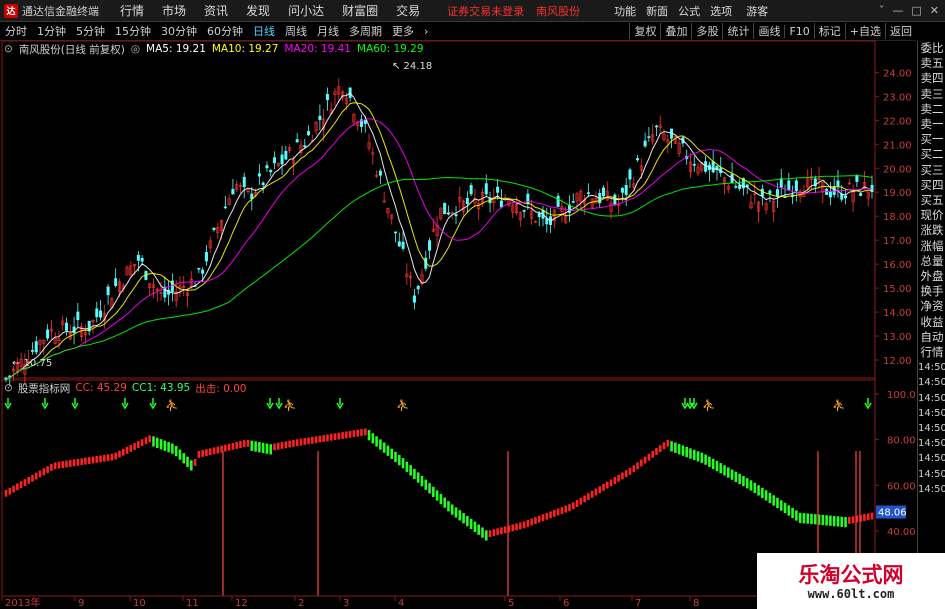 The height and width of the screenshot is (609, 945). I want to click on ma5-value: MA5: 19.21, so click(176, 49).